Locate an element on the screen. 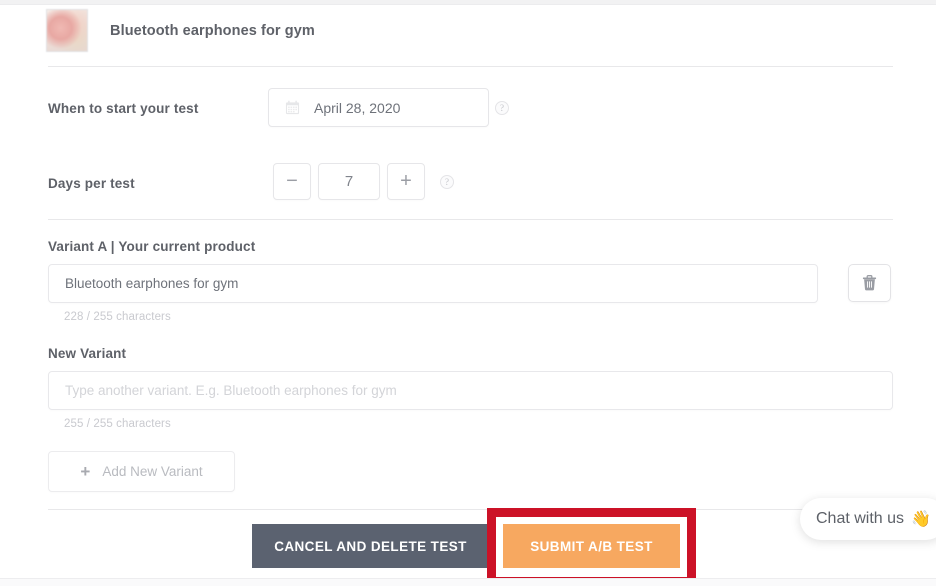 The image size is (936, 586). variant-a-counter: 228 / 255 characters is located at coordinates (117, 317).